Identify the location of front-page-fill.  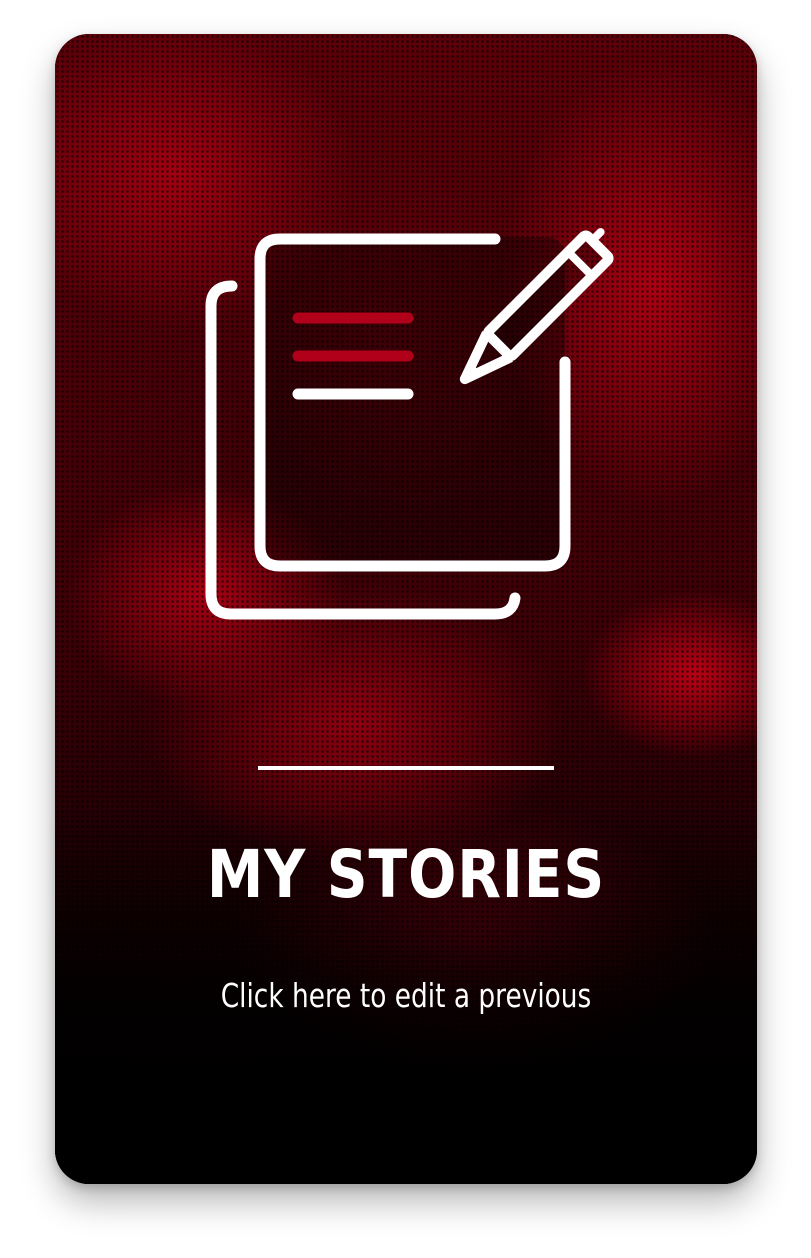
(412, 402).